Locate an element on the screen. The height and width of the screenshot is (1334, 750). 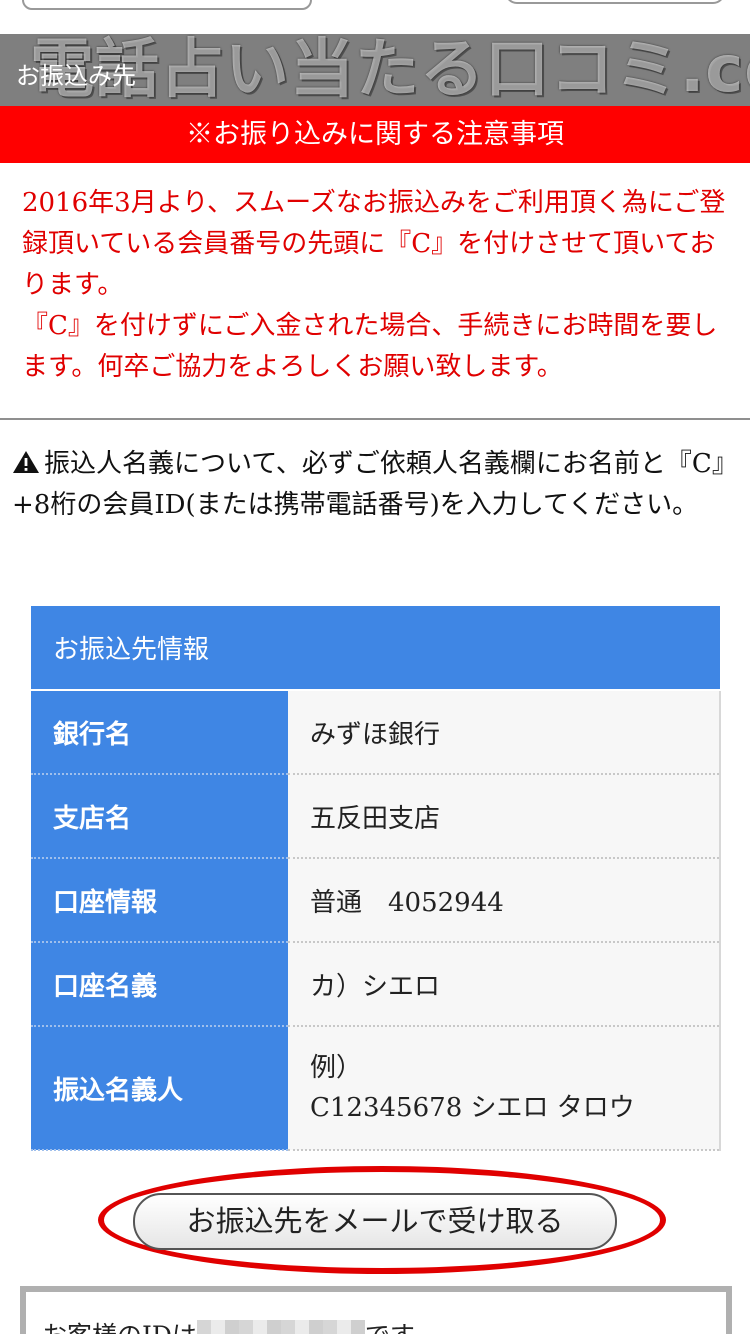
section-header-label: お振込み先 is located at coordinates (76, 76).